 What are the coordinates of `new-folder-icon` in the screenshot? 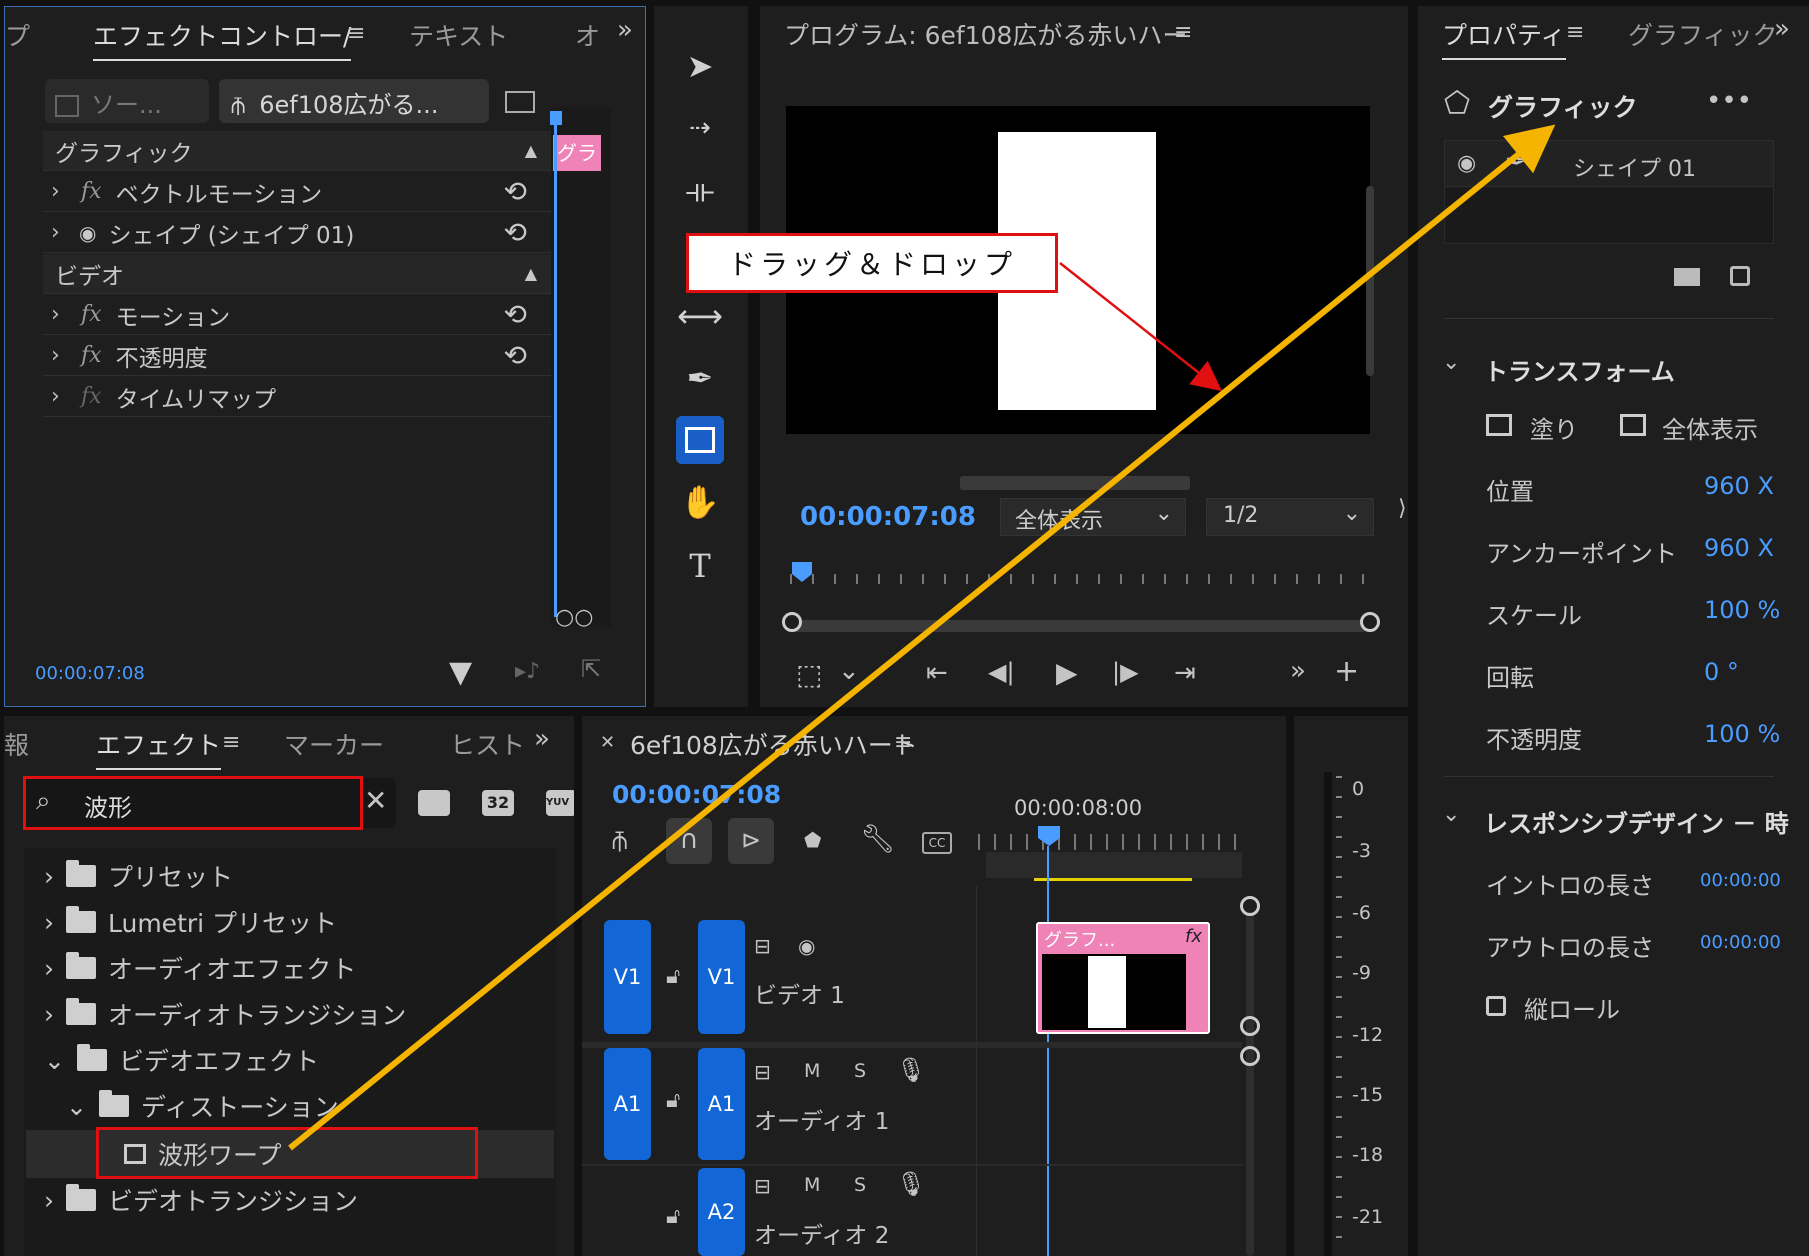 It's located at (1687, 277).